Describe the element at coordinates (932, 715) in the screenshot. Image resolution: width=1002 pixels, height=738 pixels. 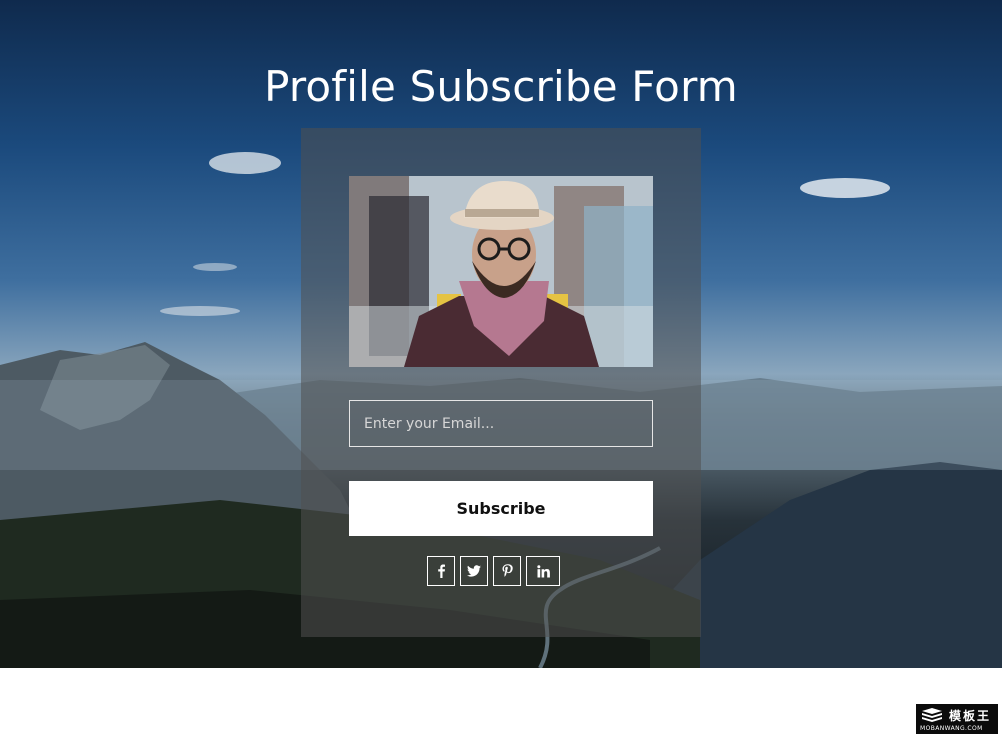
I see `book-stack-icon` at that location.